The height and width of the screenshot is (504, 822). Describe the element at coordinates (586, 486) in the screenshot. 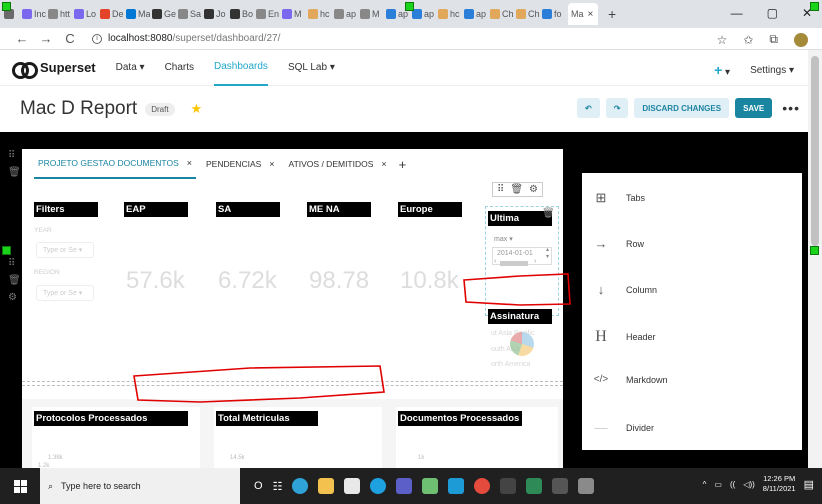

I see `snip-icon` at that location.